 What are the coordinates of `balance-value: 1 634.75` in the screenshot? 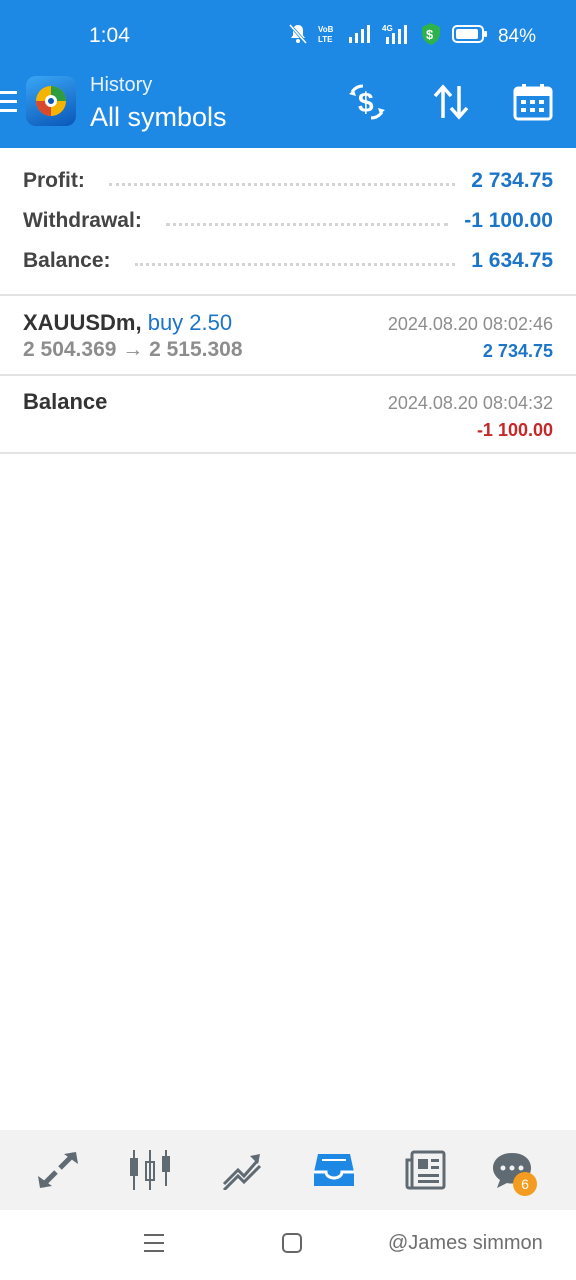 It's located at (512, 260).